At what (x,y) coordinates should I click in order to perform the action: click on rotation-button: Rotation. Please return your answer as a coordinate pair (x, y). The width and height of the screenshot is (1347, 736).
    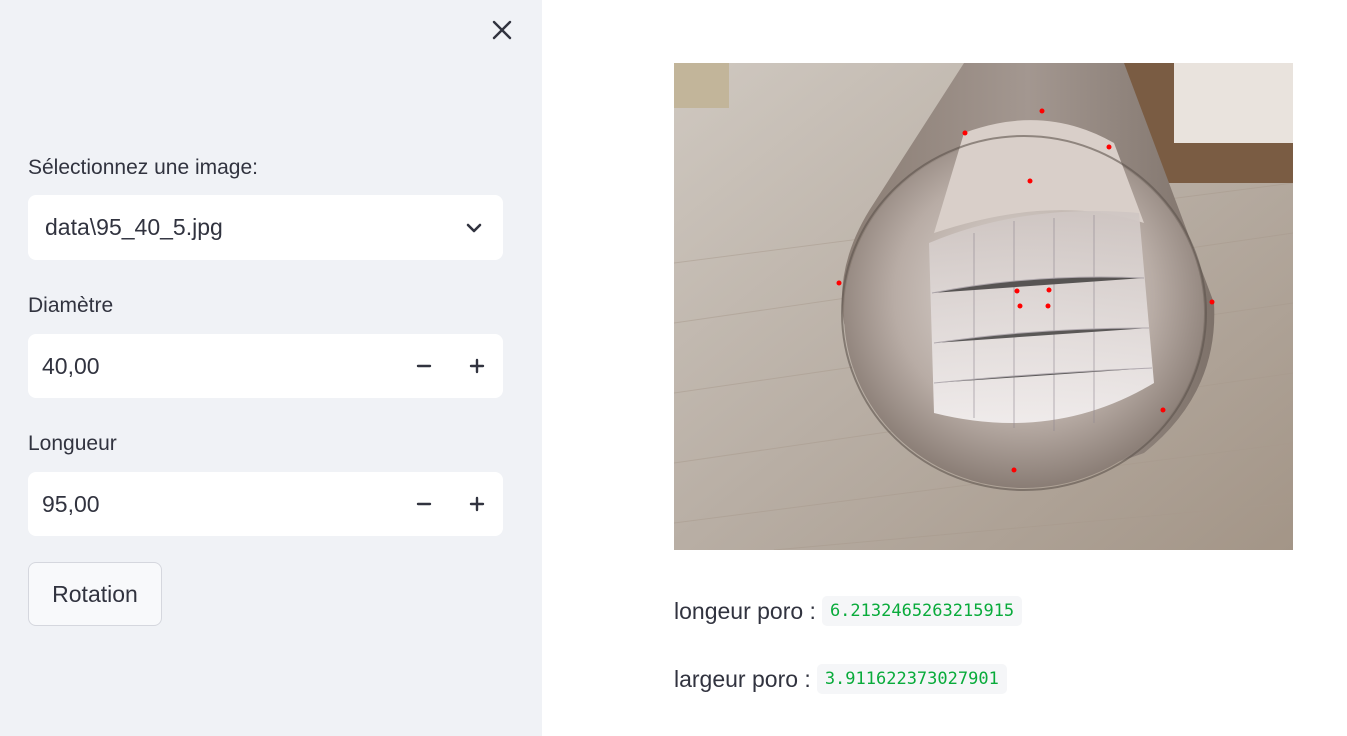
    Looking at the image, I should click on (95, 594).